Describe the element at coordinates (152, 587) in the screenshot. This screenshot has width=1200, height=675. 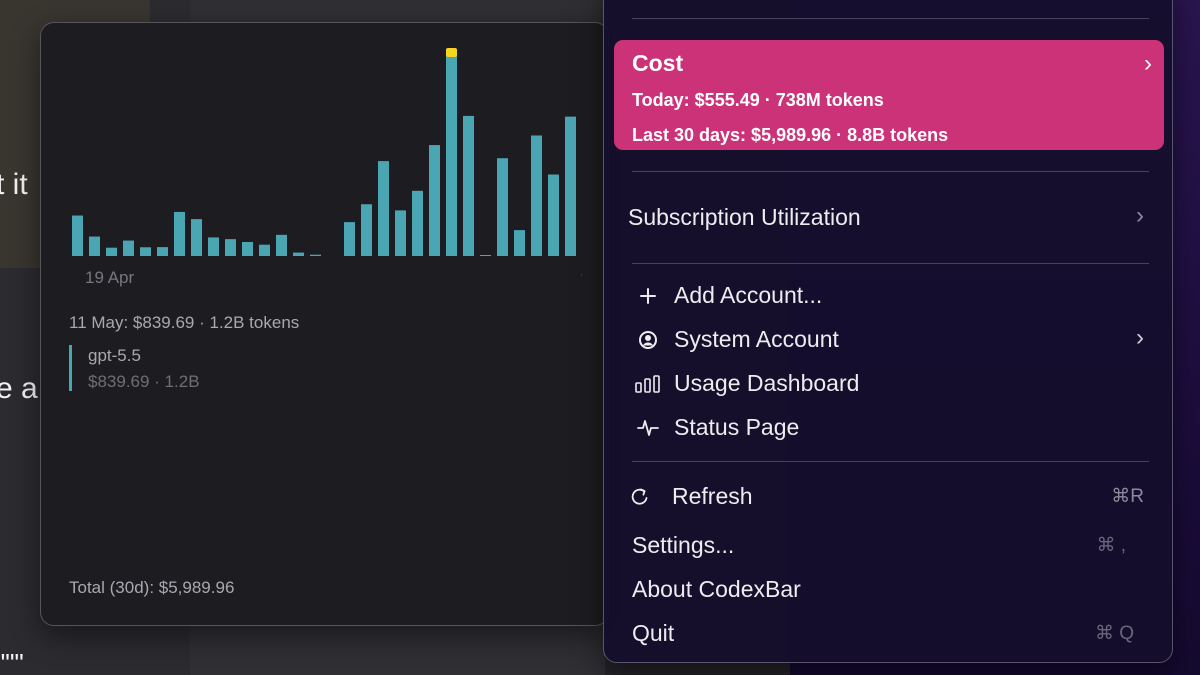
I see `total-30d-label: Total (30d): $5,989.96` at that location.